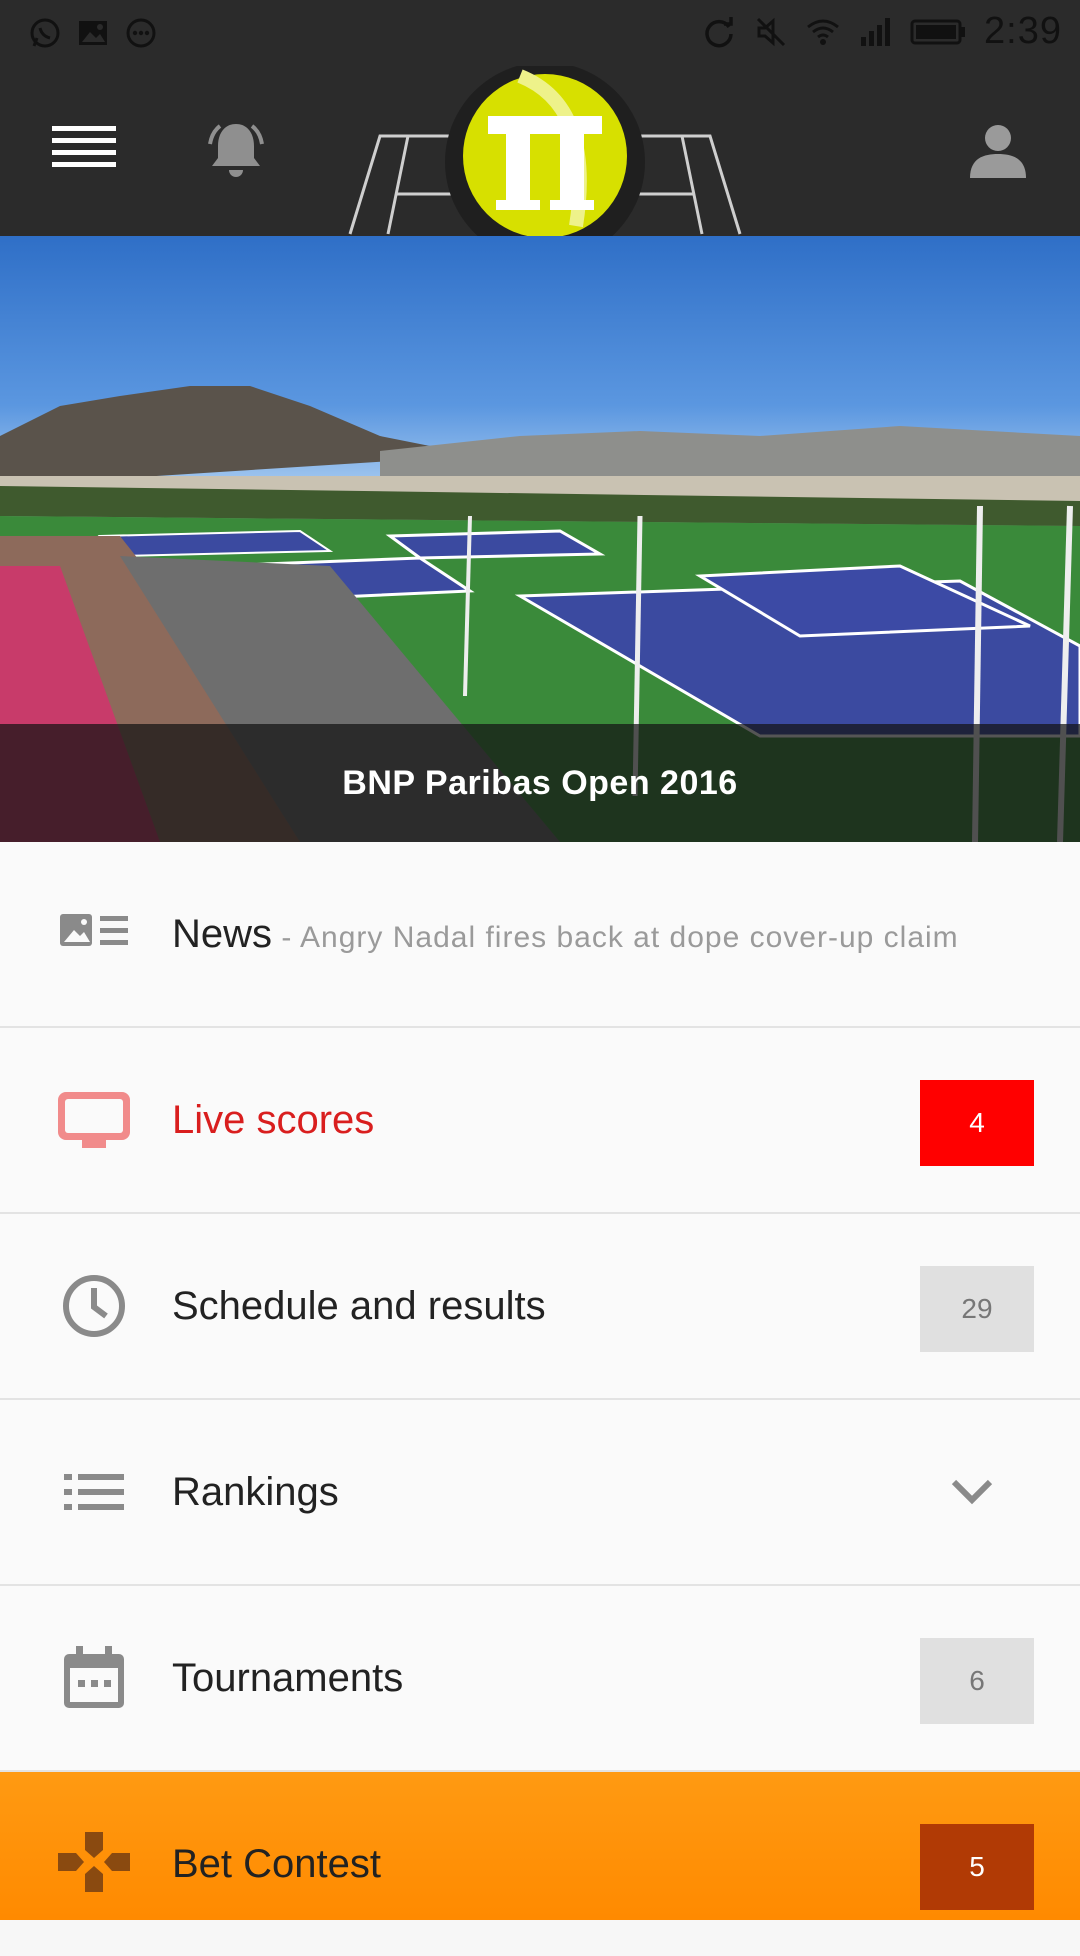 Image resolution: width=1080 pixels, height=1956 pixels. What do you see at coordinates (94, 1492) in the screenshot?
I see `list-icon` at bounding box center [94, 1492].